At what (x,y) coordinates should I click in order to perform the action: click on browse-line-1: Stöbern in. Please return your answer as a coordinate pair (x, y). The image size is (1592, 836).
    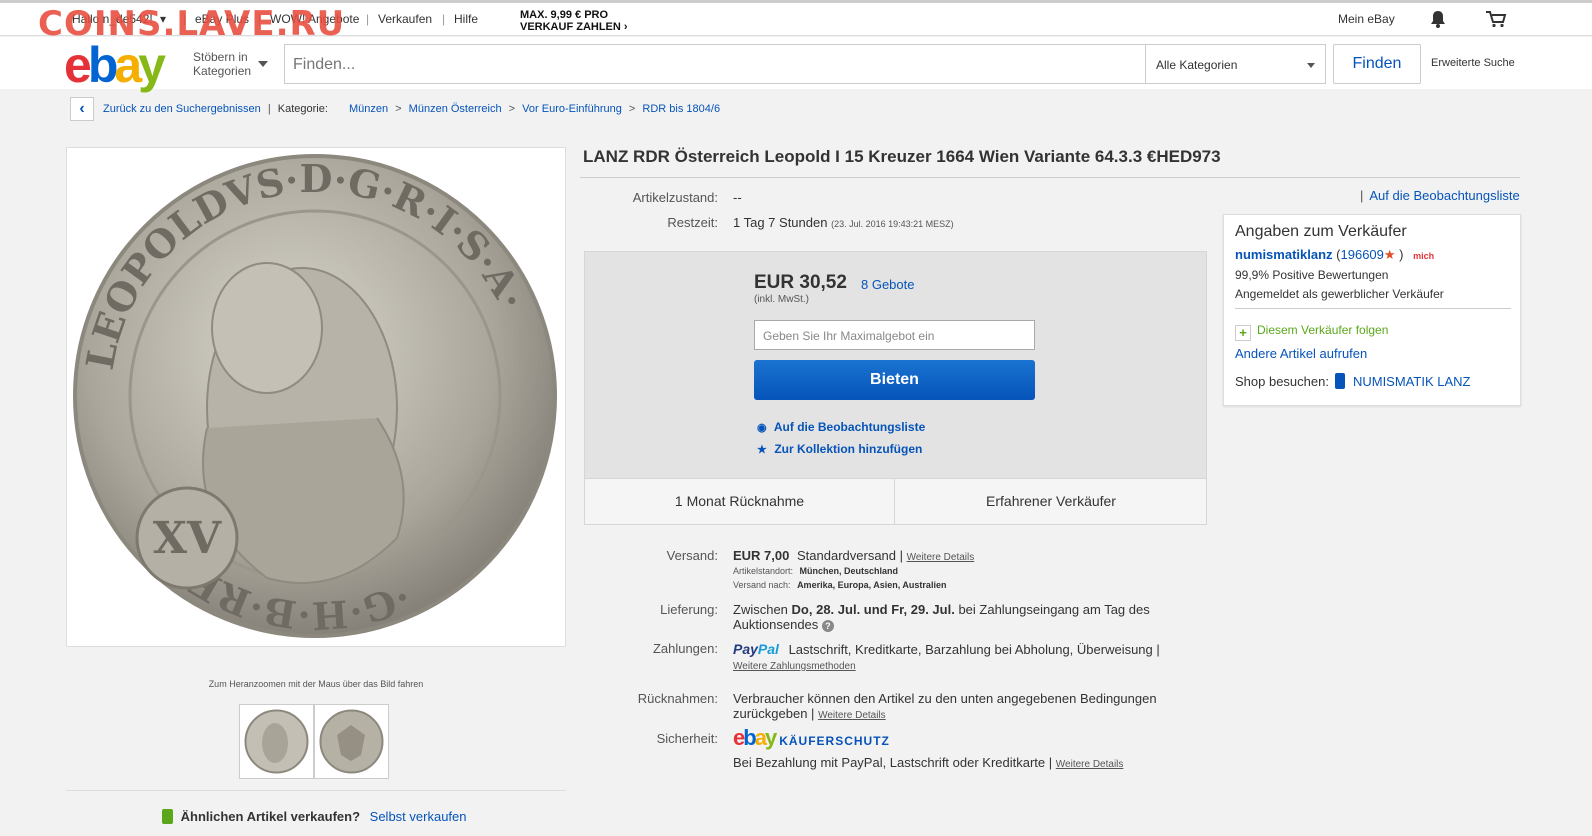
    Looking at the image, I should click on (220, 57).